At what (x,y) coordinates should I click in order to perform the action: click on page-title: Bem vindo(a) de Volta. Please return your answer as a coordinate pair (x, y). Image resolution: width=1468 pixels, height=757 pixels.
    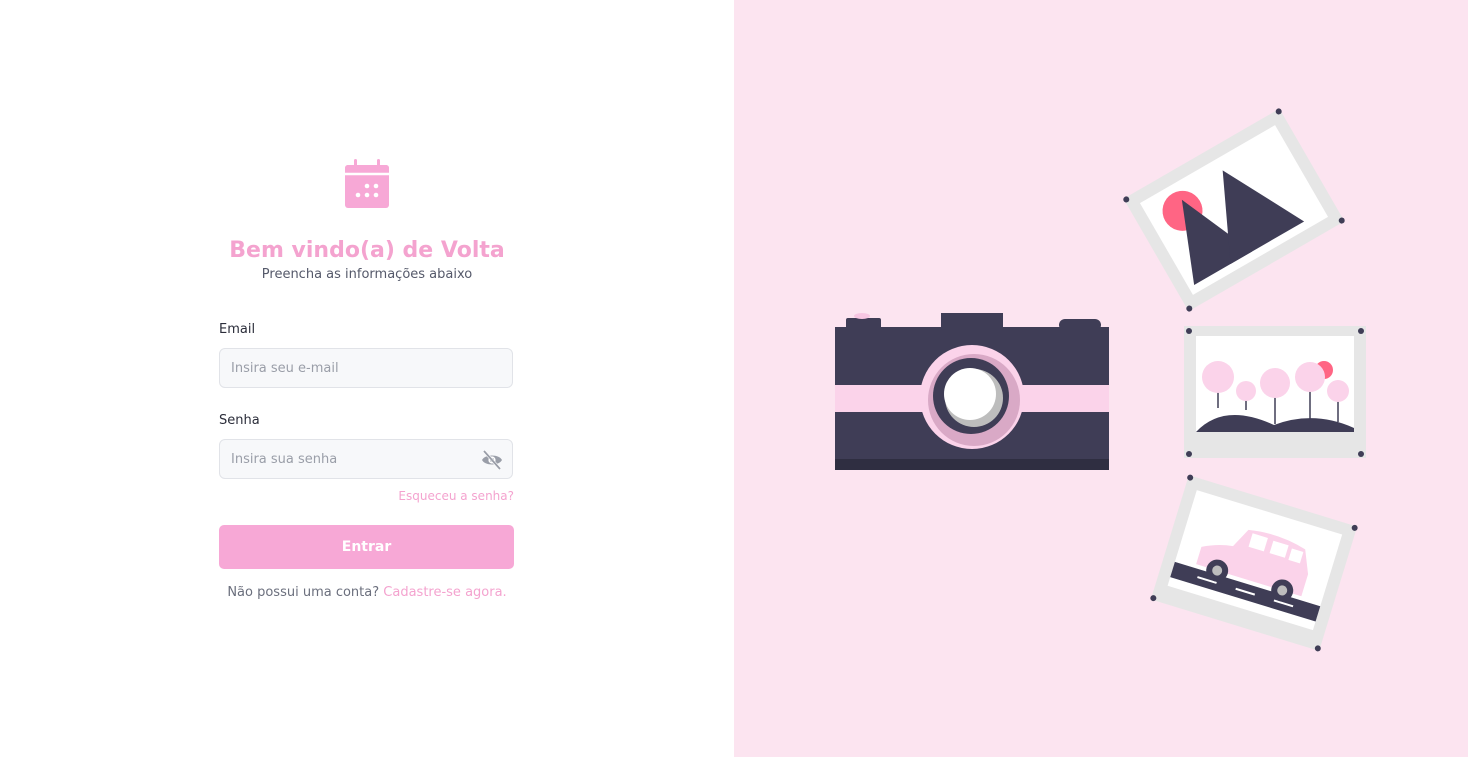
    Looking at the image, I should click on (367, 250).